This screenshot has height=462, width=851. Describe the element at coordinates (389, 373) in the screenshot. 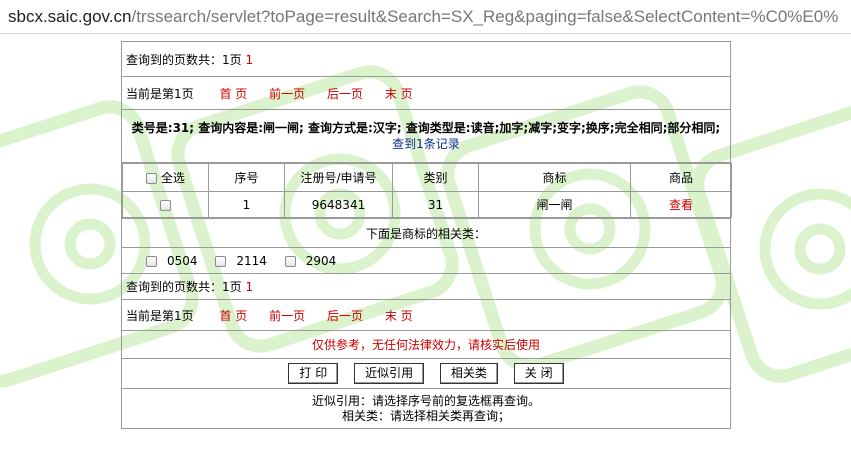

I see `similar-reference-button: 近似引用` at that location.